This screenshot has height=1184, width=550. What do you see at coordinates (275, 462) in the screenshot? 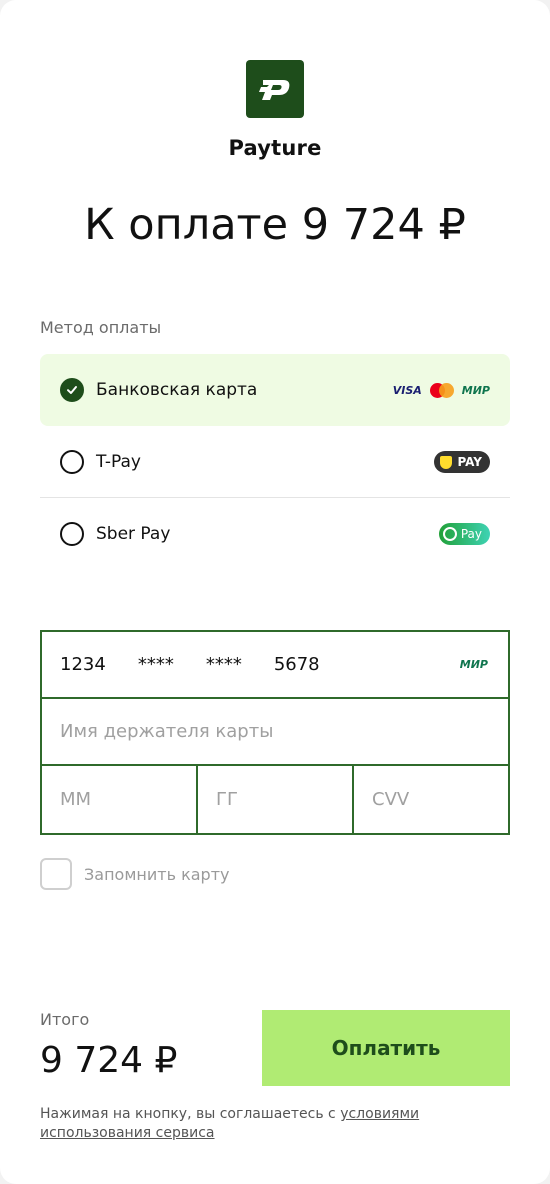
I see `payment-option-tpay: T-Pay PAY` at bounding box center [275, 462].